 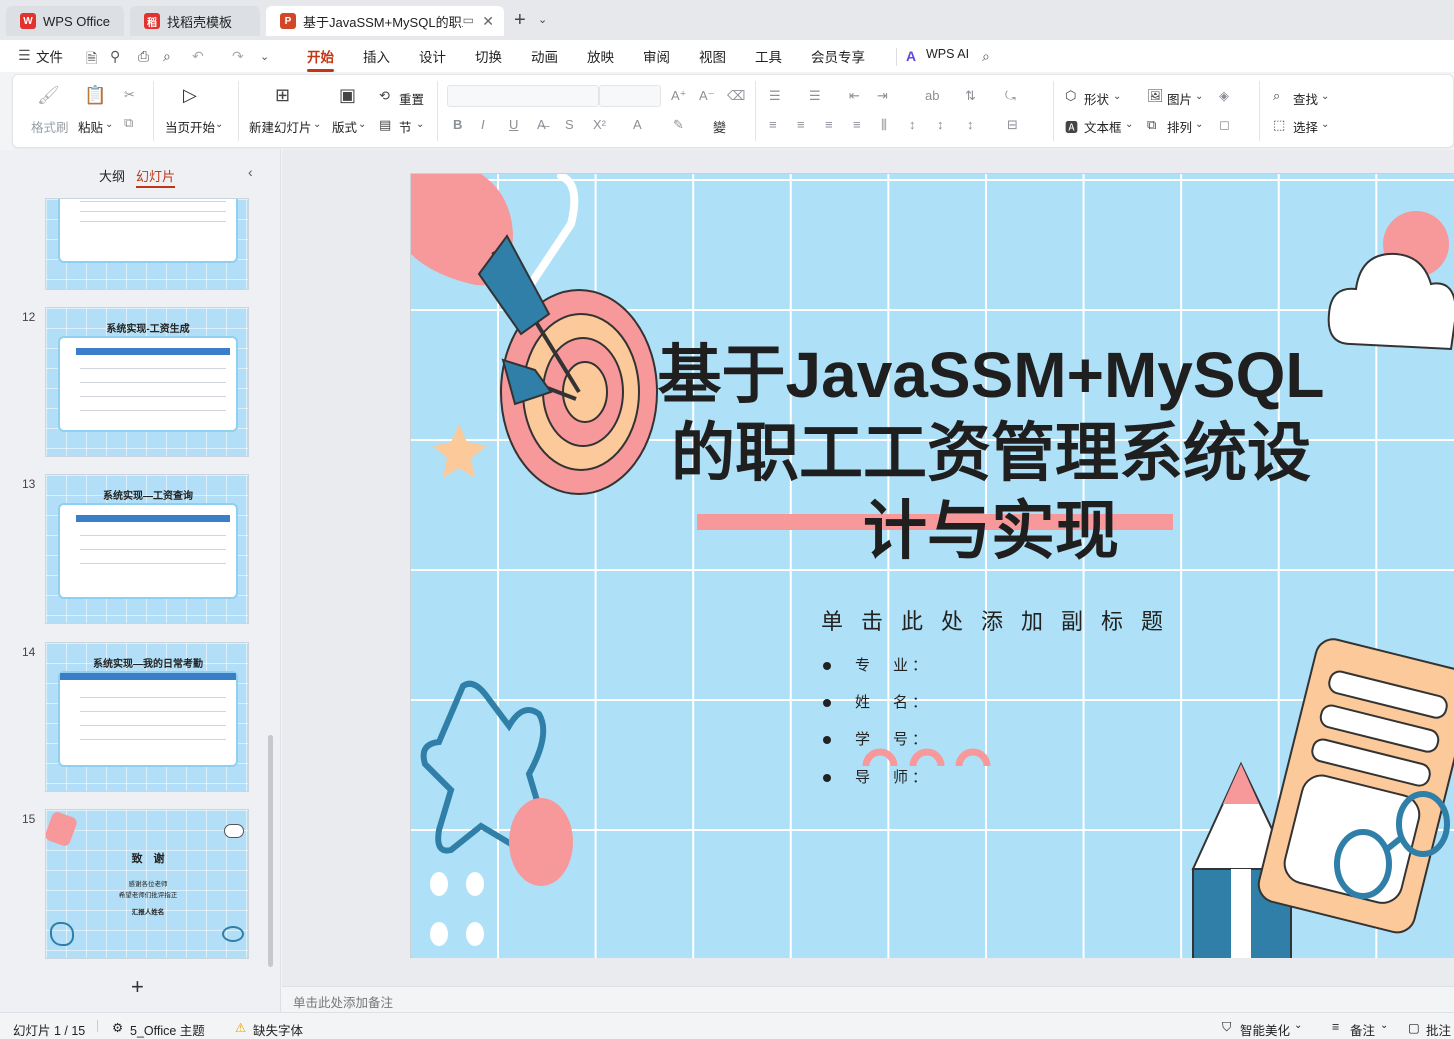 I want to click on menu-review: 审阅, so click(x=656, y=56).